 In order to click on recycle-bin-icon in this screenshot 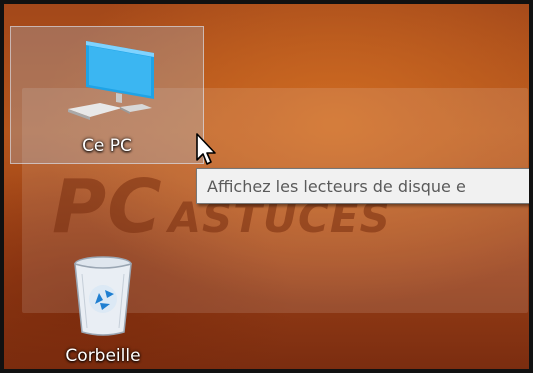, I will do `click(103, 296)`.